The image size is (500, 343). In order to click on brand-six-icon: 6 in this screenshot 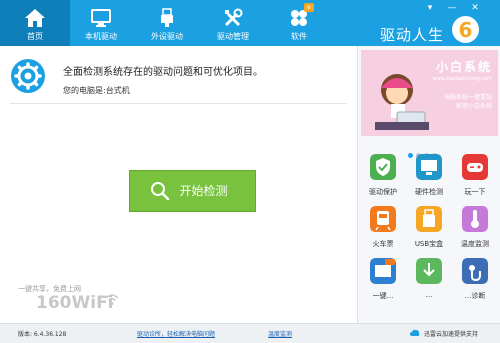, I will do `click(466, 30)`.